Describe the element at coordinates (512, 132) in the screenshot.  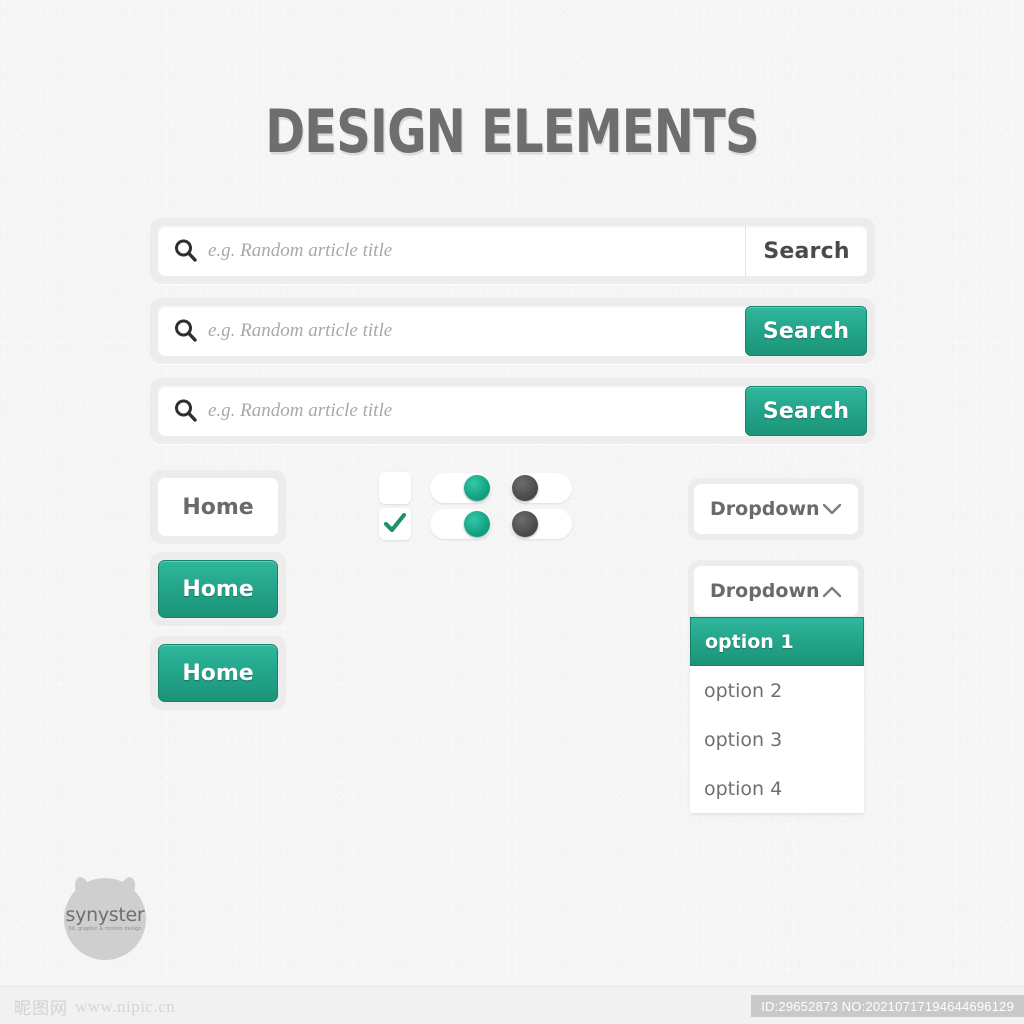
I see `page-title: DESIGN ELEMENTS` at that location.